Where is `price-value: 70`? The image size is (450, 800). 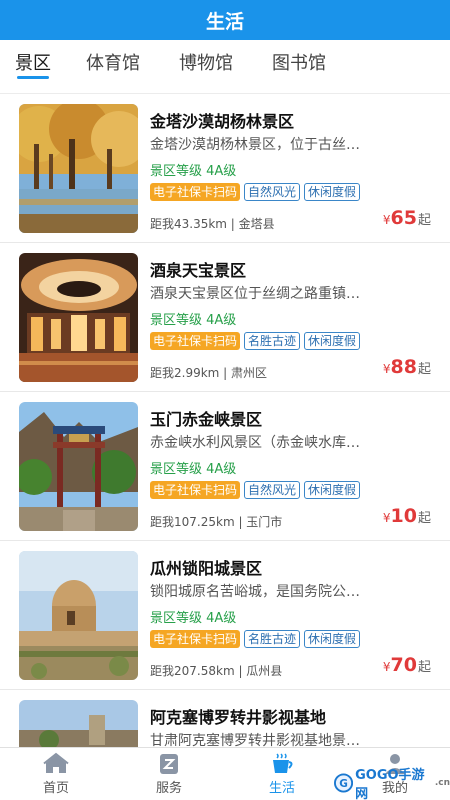
price-value: 70 is located at coordinates (403, 665).